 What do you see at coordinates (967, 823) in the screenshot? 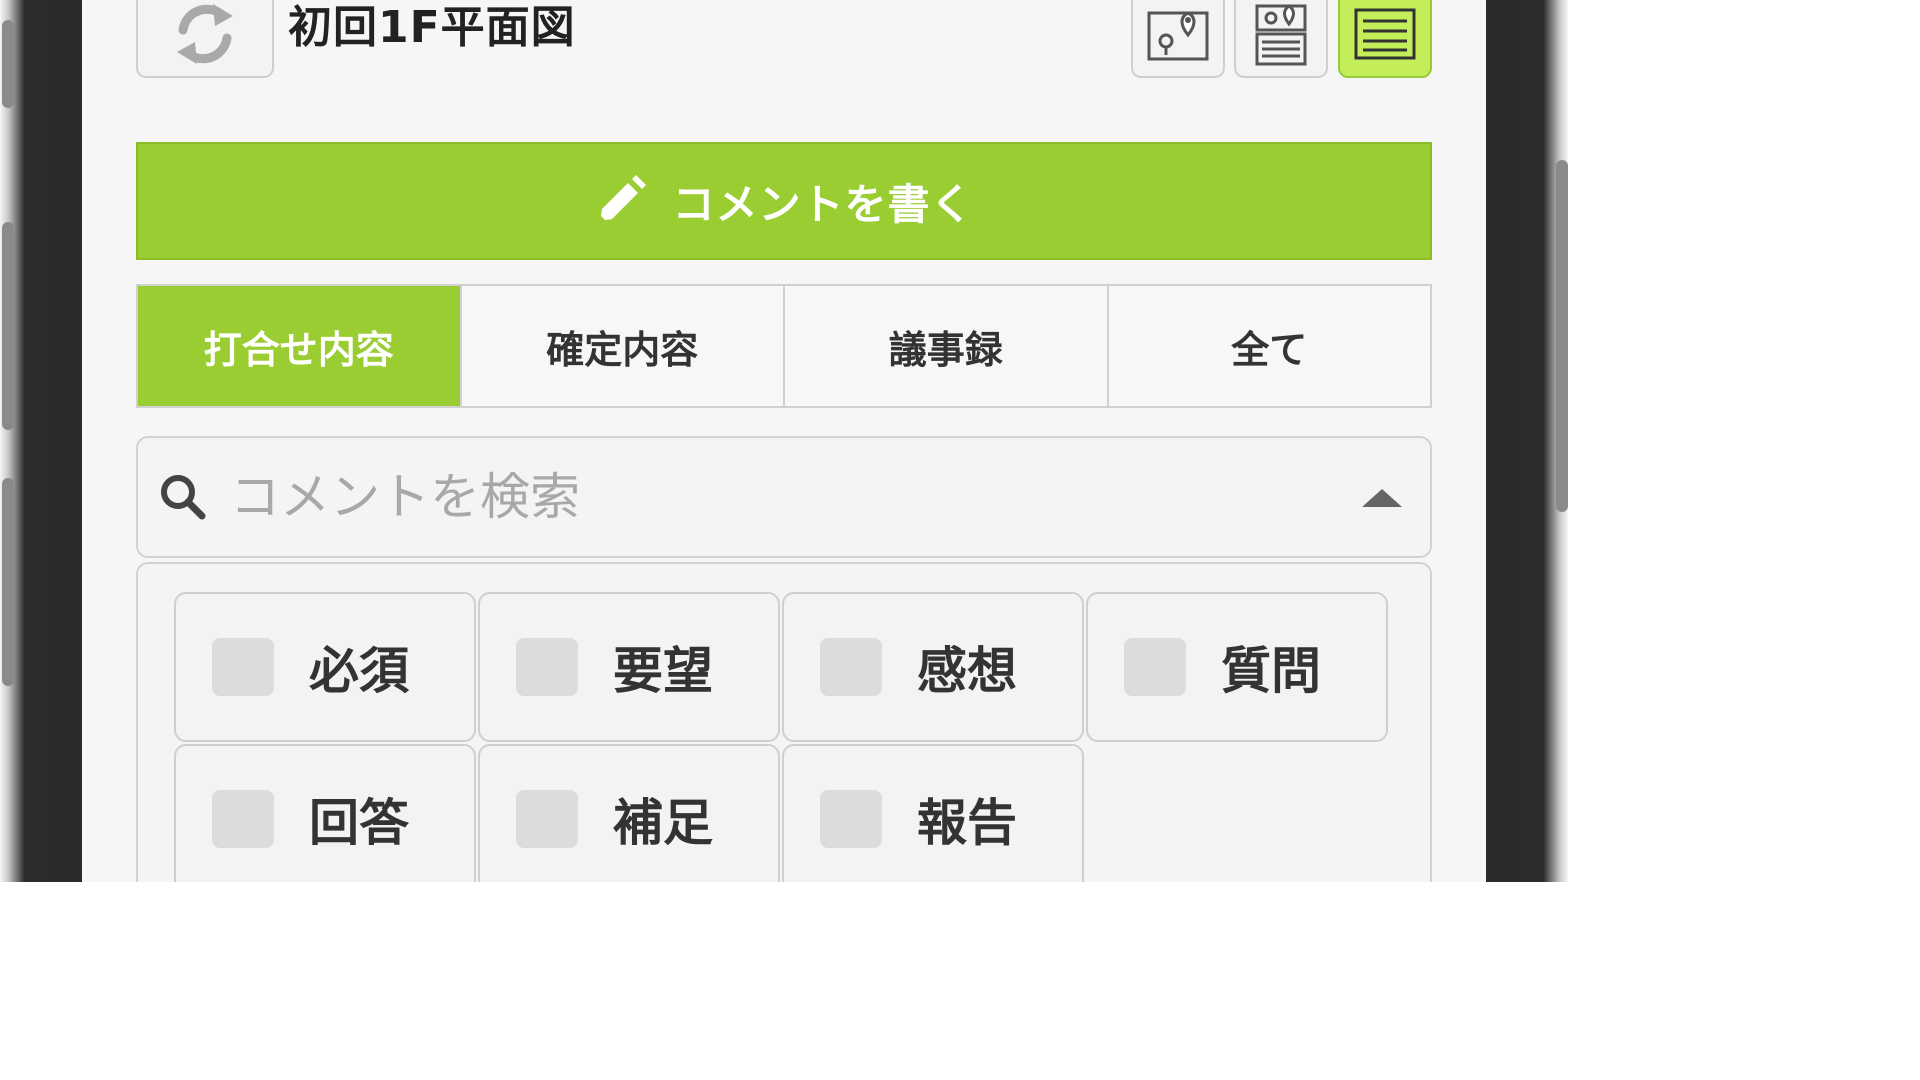
I see `filter-label: 報告` at bounding box center [967, 823].